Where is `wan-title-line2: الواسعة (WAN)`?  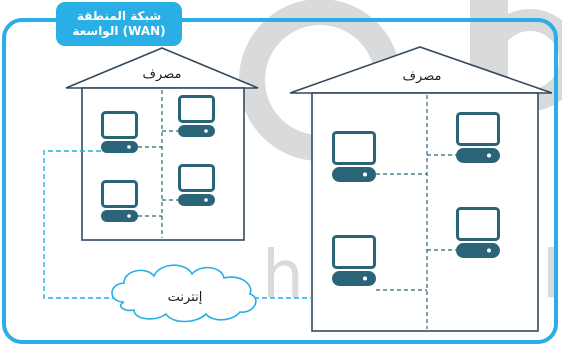 wan-title-line2: الواسعة (WAN) is located at coordinates (119, 31).